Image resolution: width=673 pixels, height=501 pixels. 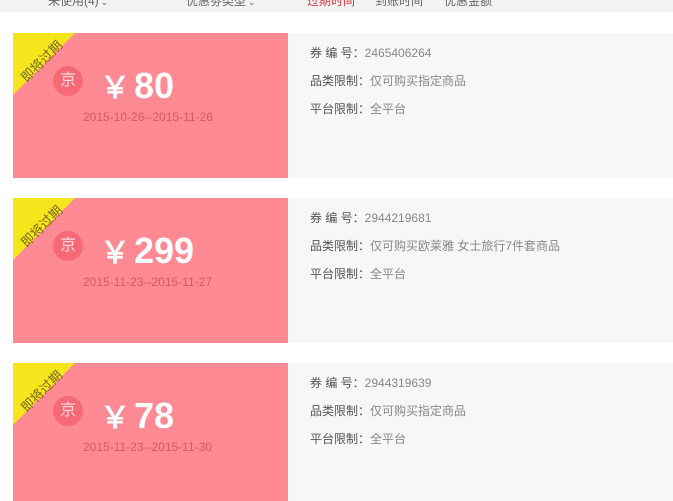 I want to click on coupon-code-row: 券 编 号：2465406264, so click(x=388, y=59).